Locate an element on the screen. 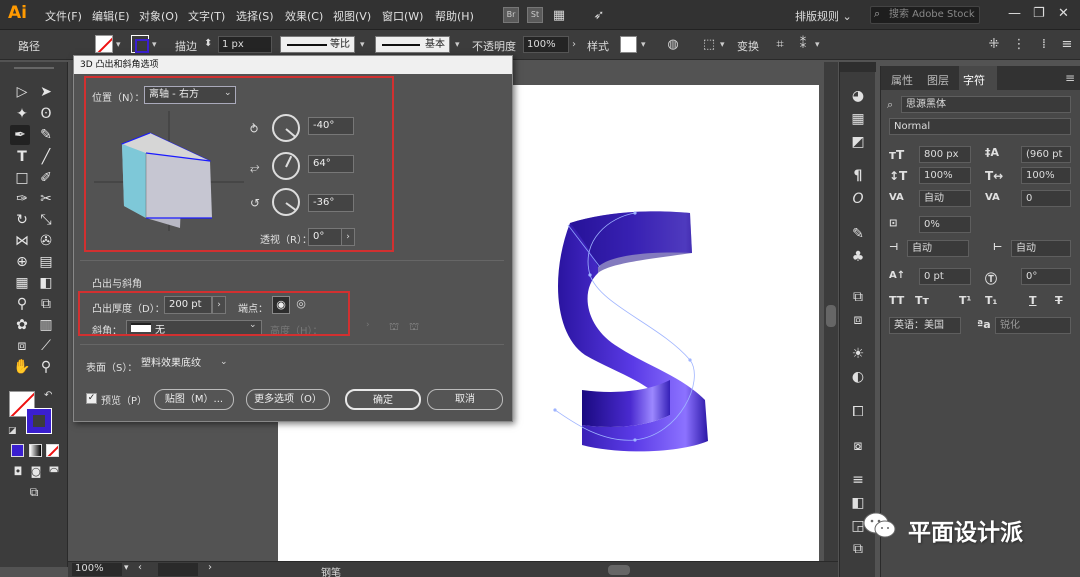 The image size is (1080, 577). curvature-tool-icon: ✎ is located at coordinates (46, 135).